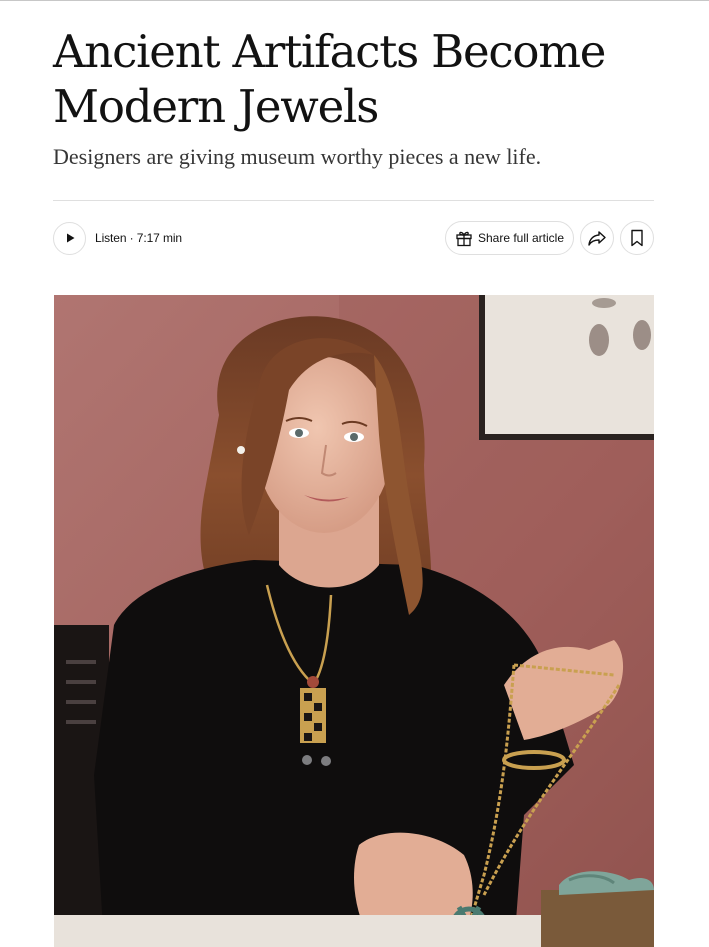 This screenshot has height=947, width=709. What do you see at coordinates (354, 0) in the screenshot?
I see `top-rule` at bounding box center [354, 0].